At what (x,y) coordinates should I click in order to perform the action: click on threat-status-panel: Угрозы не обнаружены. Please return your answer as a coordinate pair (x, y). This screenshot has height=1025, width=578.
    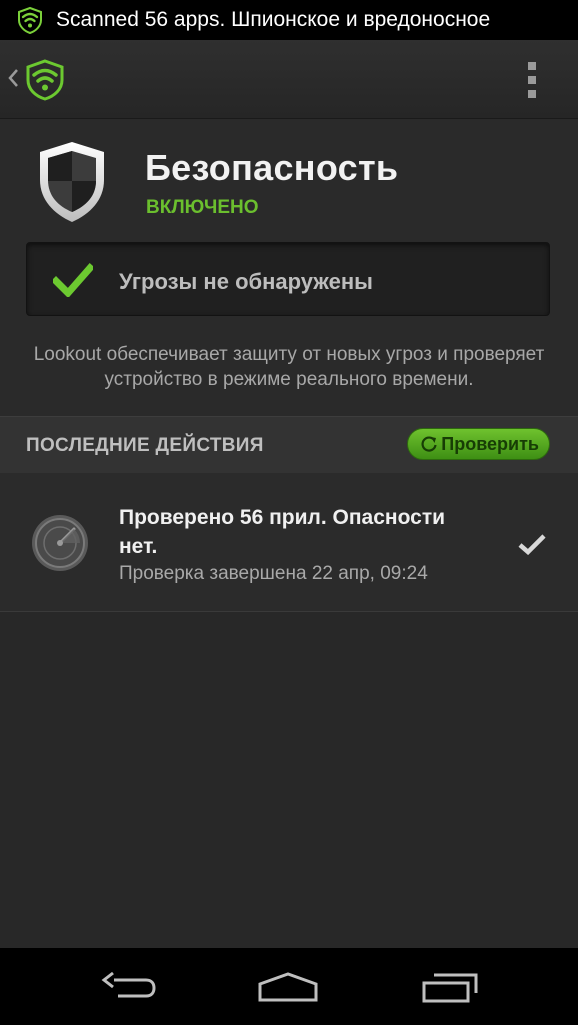
    Looking at the image, I should click on (288, 279).